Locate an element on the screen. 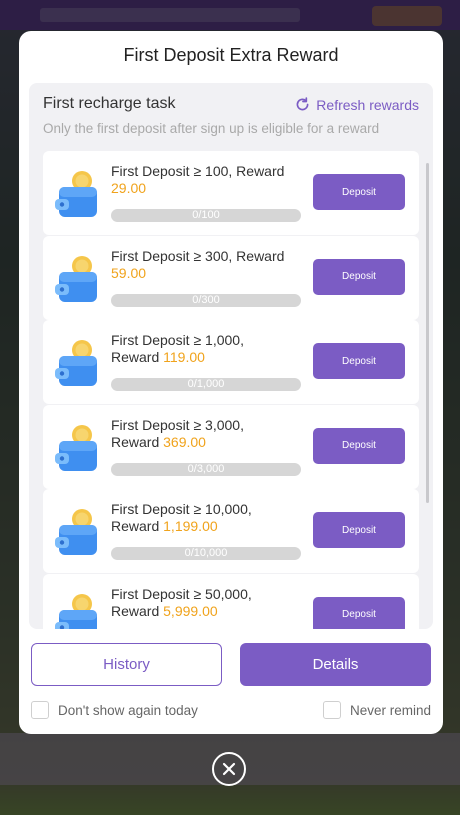 The height and width of the screenshot is (815, 460). task-description: First Deposit ≥ 100, Reward 29.00 is located at coordinates (211, 180).